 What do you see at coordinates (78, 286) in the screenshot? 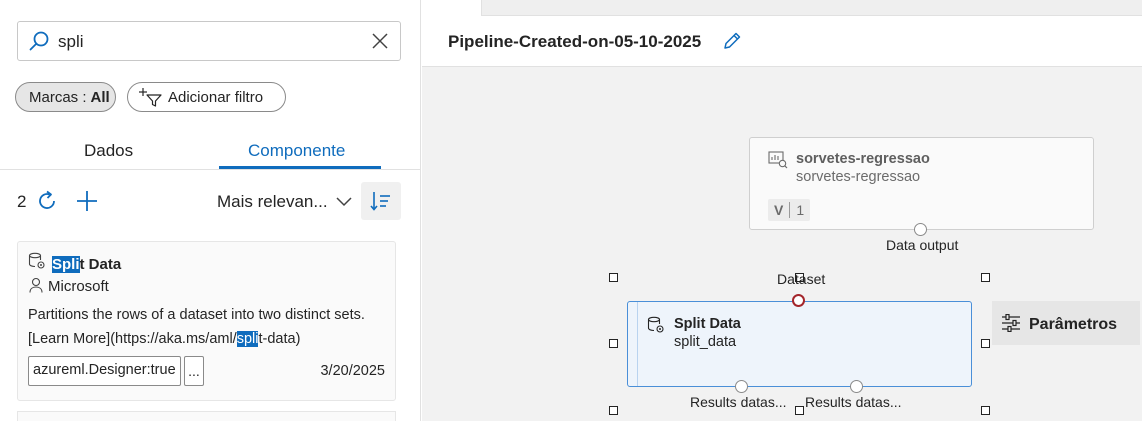
I see `component-author: Microsoft` at bounding box center [78, 286].